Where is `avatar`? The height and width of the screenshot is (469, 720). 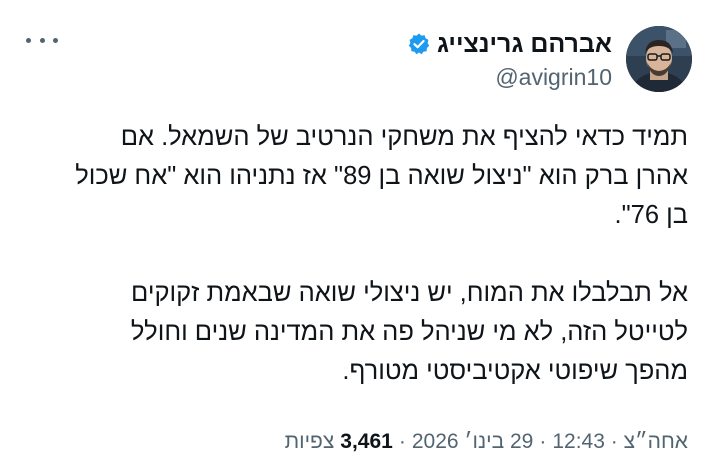
avatar is located at coordinates (659, 59).